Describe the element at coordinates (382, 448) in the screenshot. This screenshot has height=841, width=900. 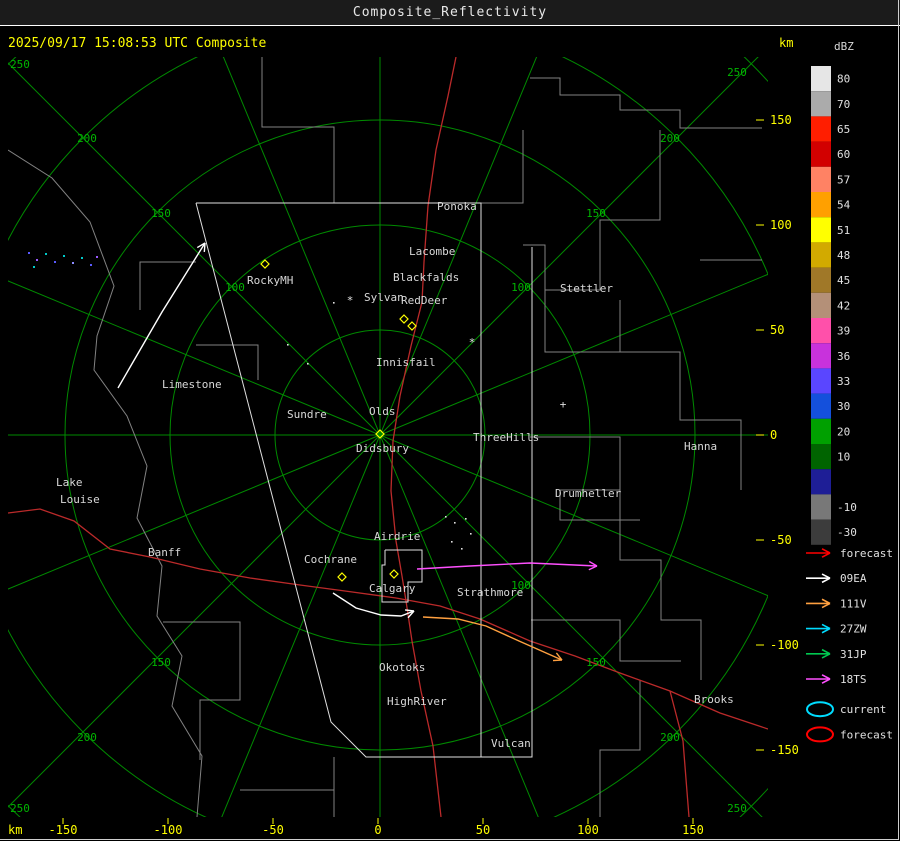
I see `city-label: Didsbury` at that location.